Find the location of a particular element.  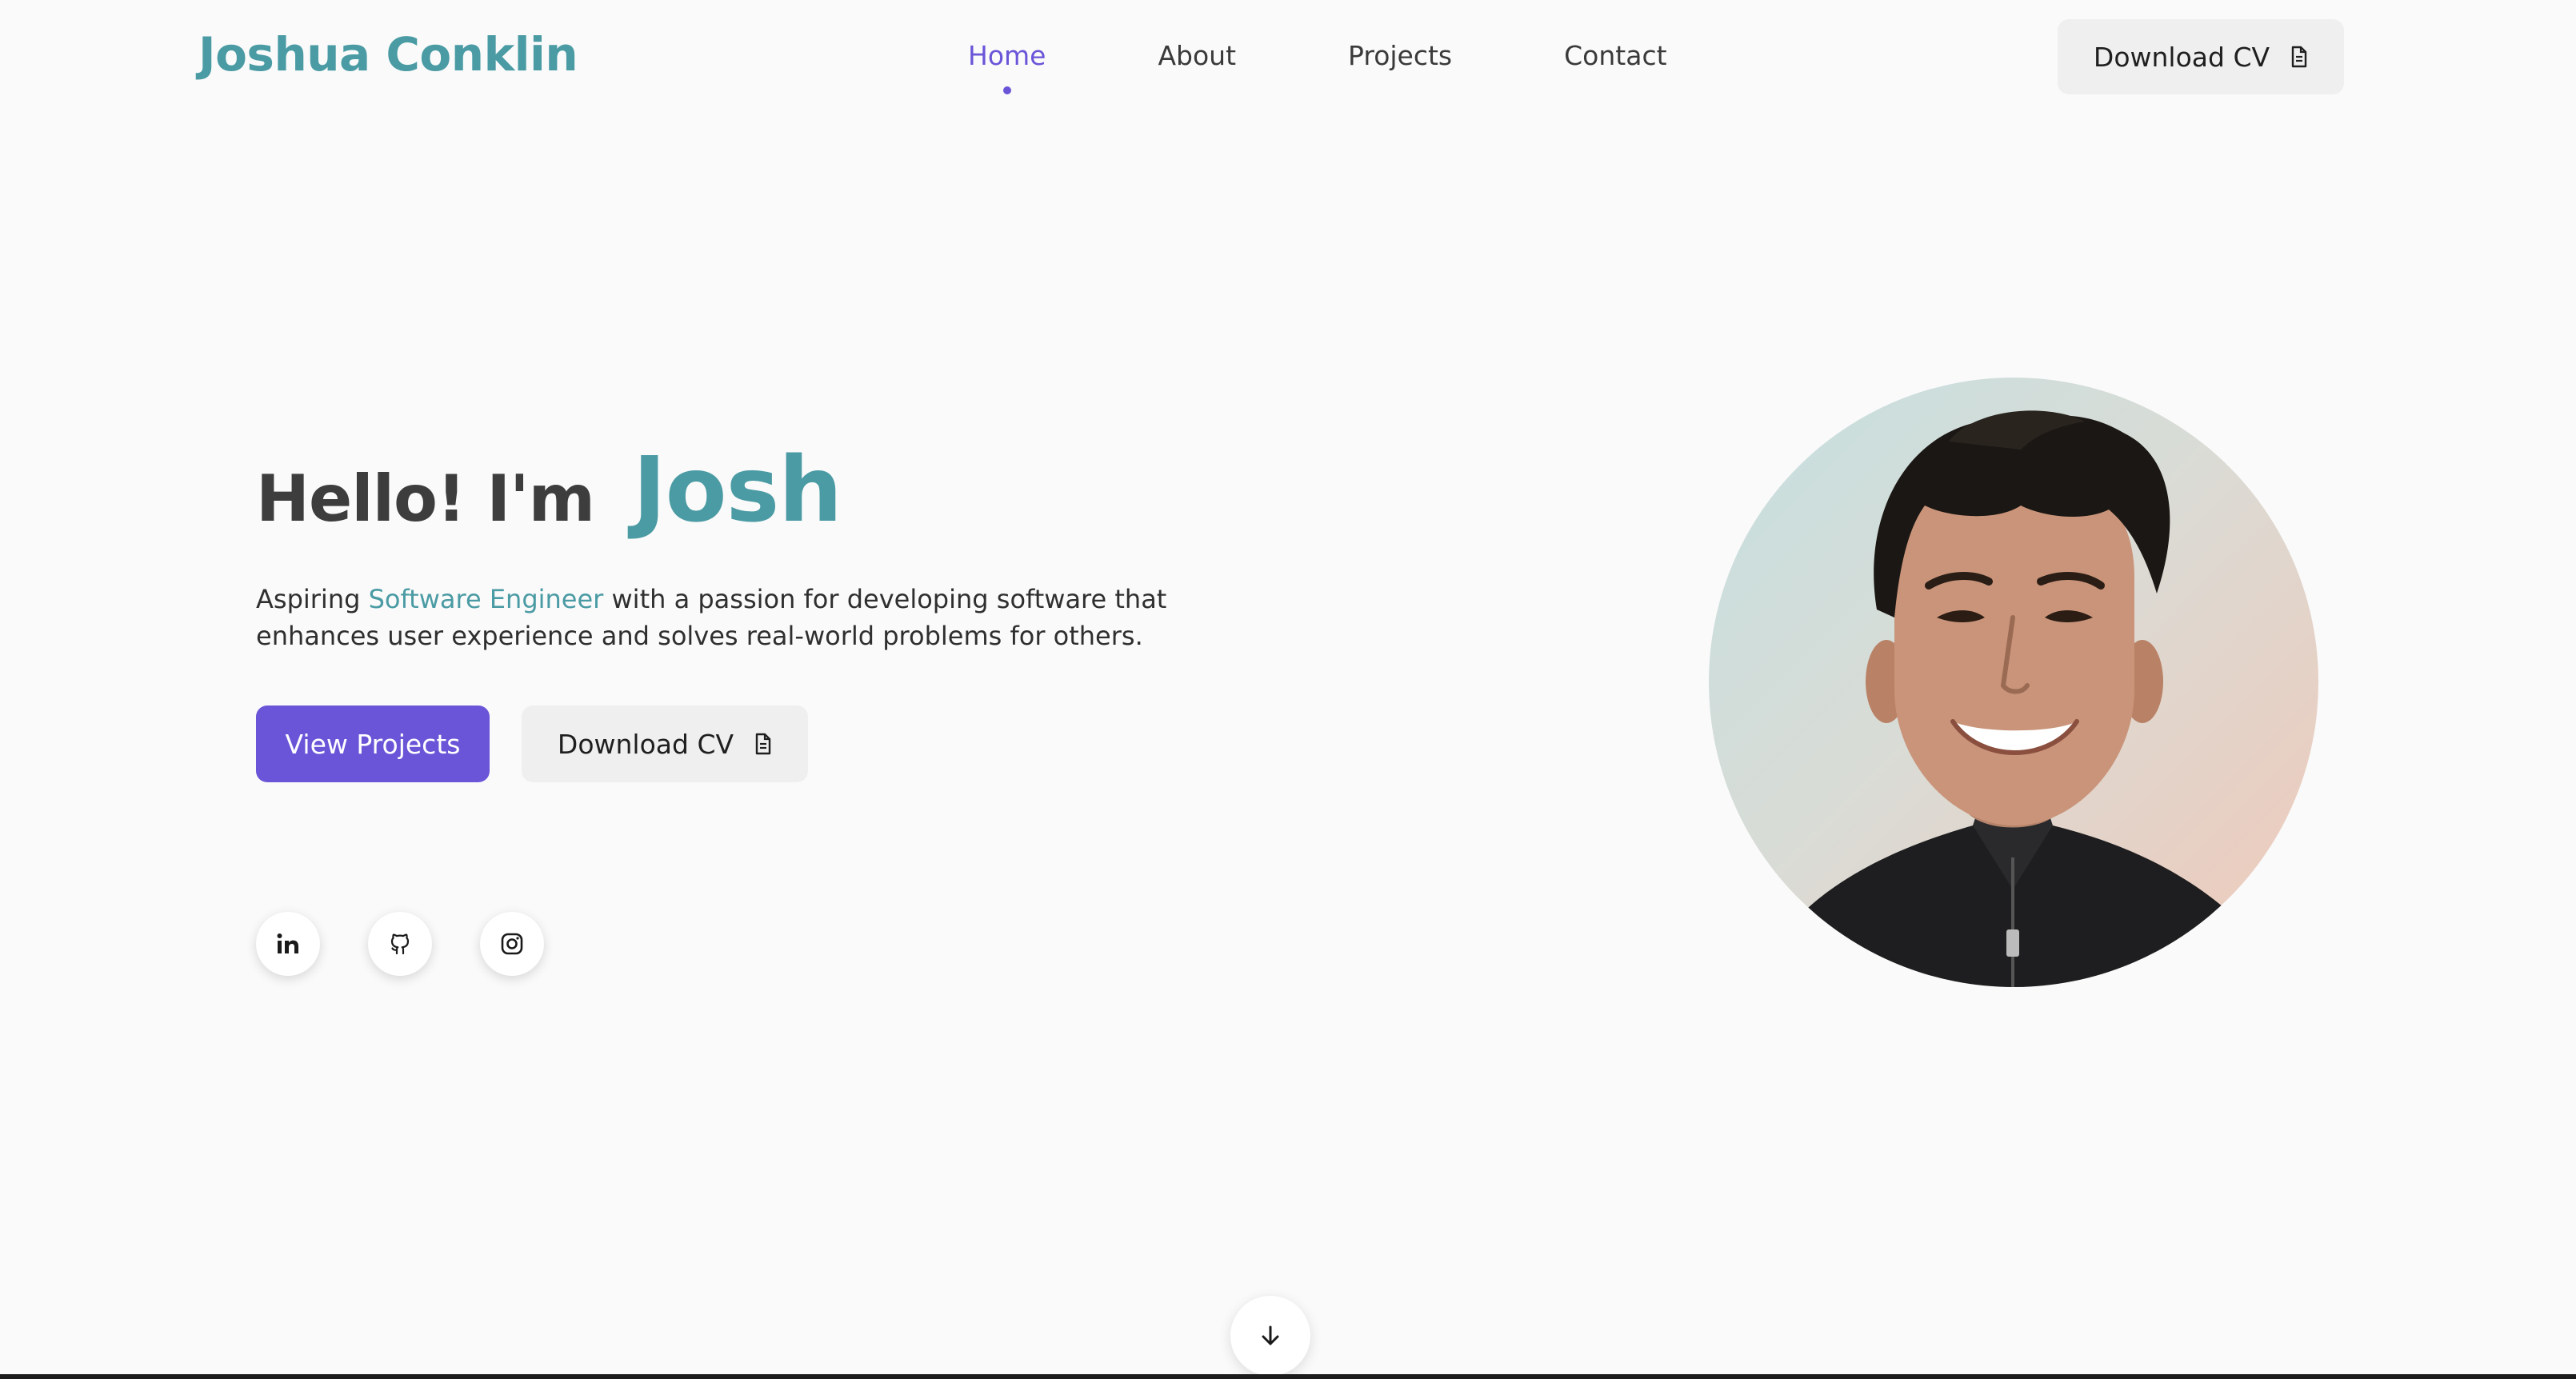

nav-link-home-label: Home is located at coordinates (1007, 55).